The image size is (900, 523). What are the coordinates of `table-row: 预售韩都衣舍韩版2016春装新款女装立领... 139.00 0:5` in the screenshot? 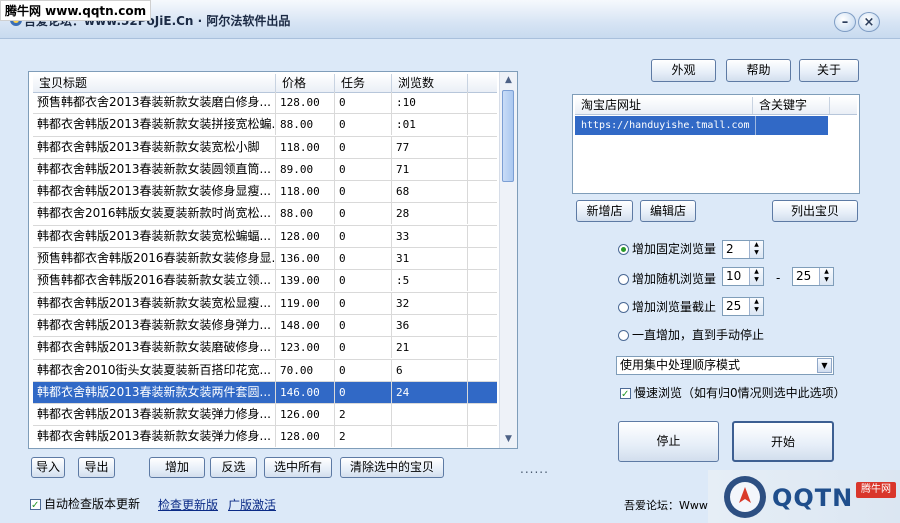 It's located at (265, 281).